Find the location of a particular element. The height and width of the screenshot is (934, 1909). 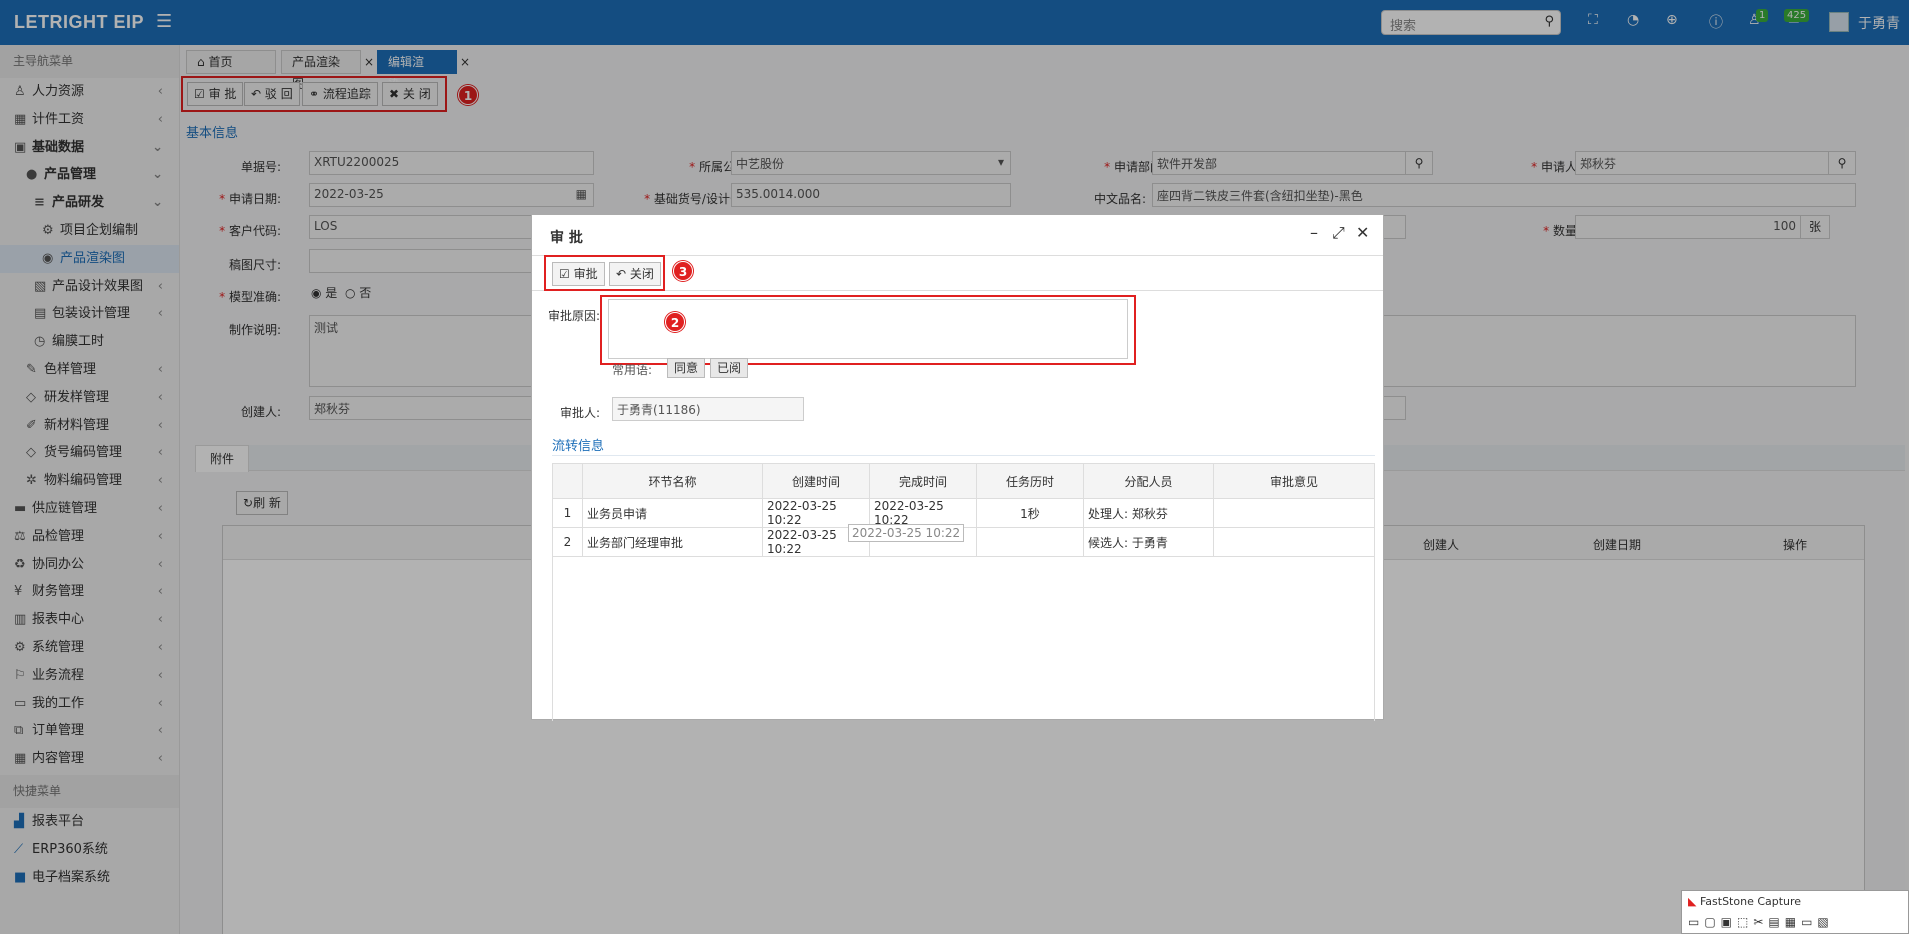

minimize-icon: – is located at coordinates (1314, 232).